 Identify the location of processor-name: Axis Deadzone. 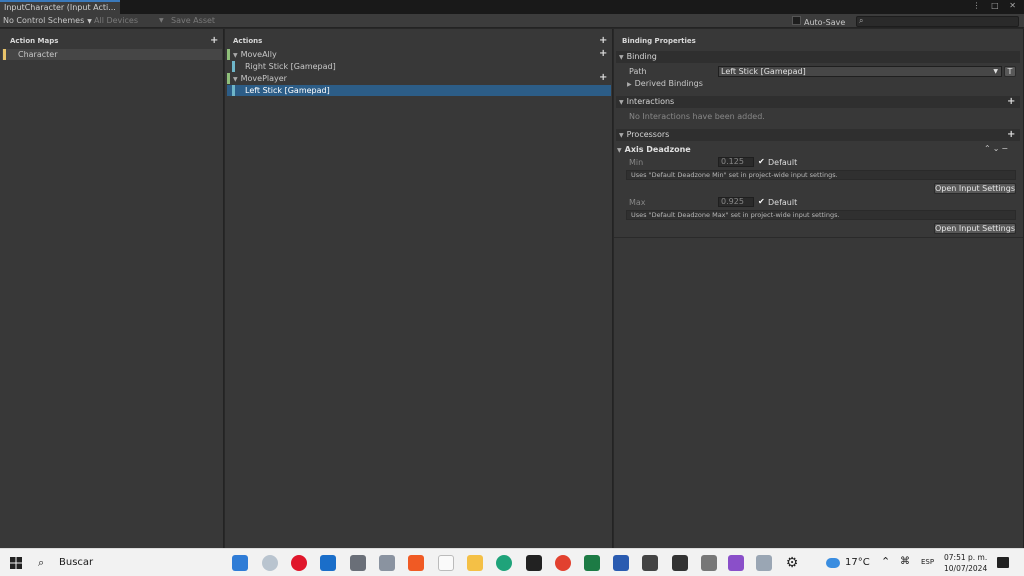
(657, 149).